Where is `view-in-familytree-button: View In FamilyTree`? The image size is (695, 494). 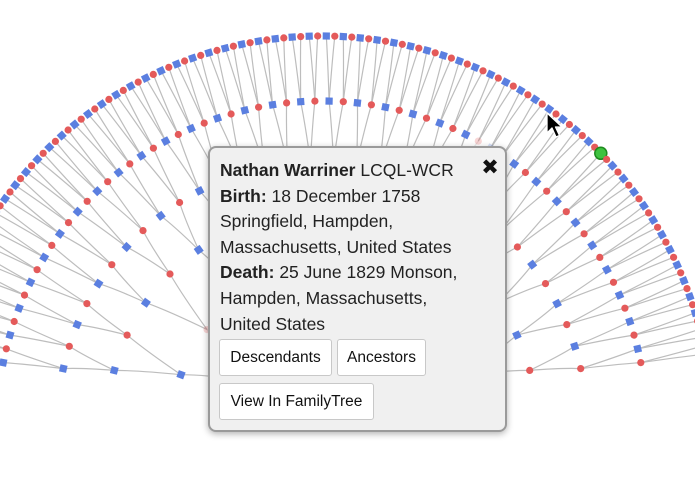 view-in-familytree-button: View In FamilyTree is located at coordinates (296, 401).